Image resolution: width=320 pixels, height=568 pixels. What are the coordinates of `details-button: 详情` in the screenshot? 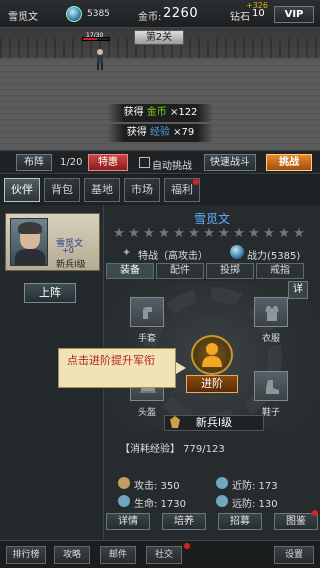 It's located at (128, 521).